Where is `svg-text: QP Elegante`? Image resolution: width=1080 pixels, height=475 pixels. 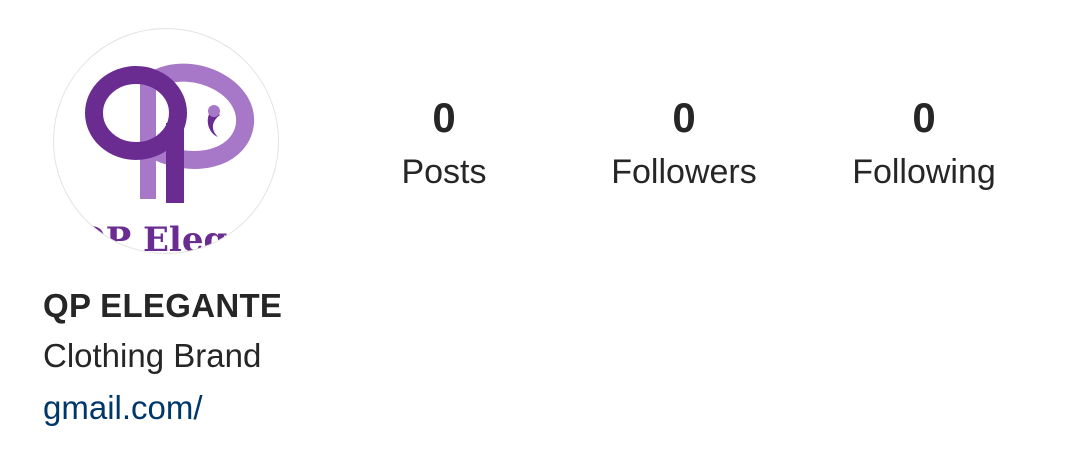
svg-text: QP Elegante is located at coordinates (177, 237).